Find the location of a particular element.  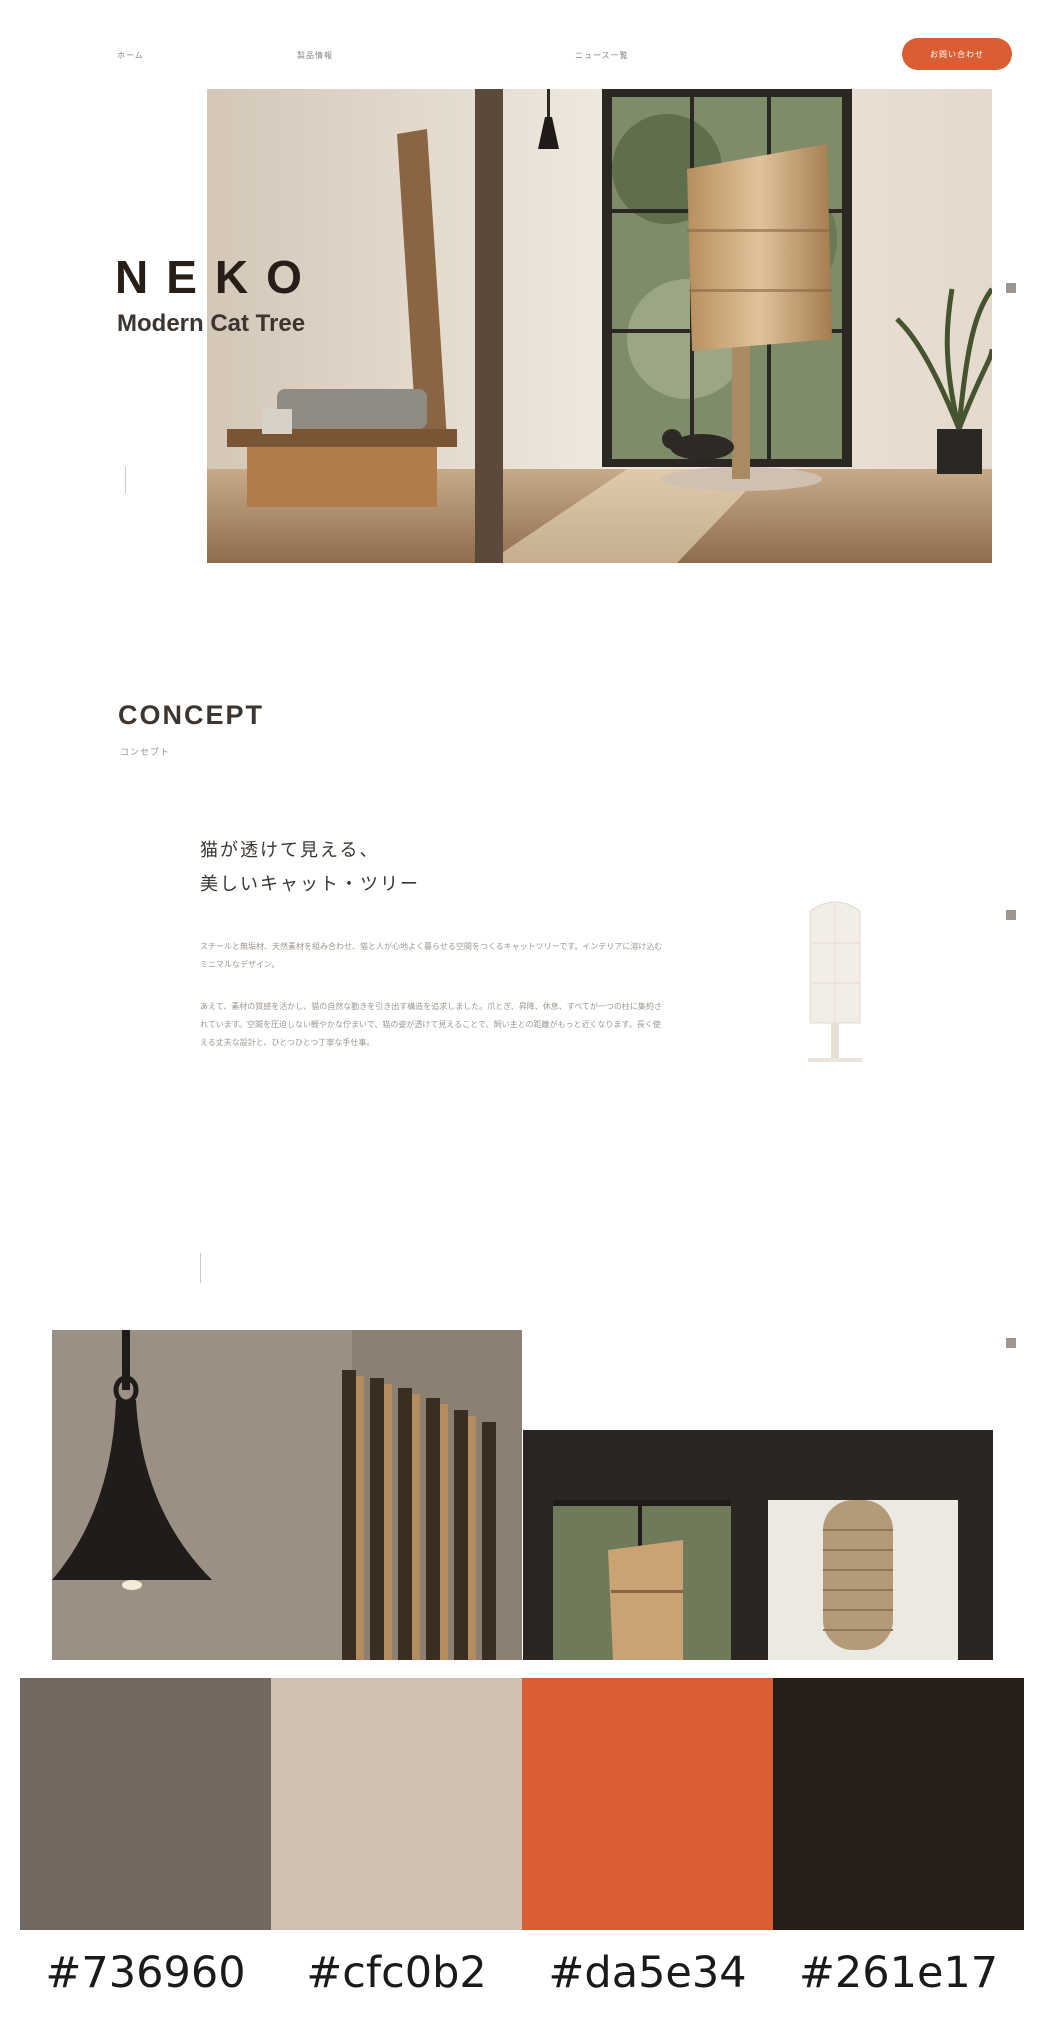

lamp-illustration is located at coordinates (287, 1495).